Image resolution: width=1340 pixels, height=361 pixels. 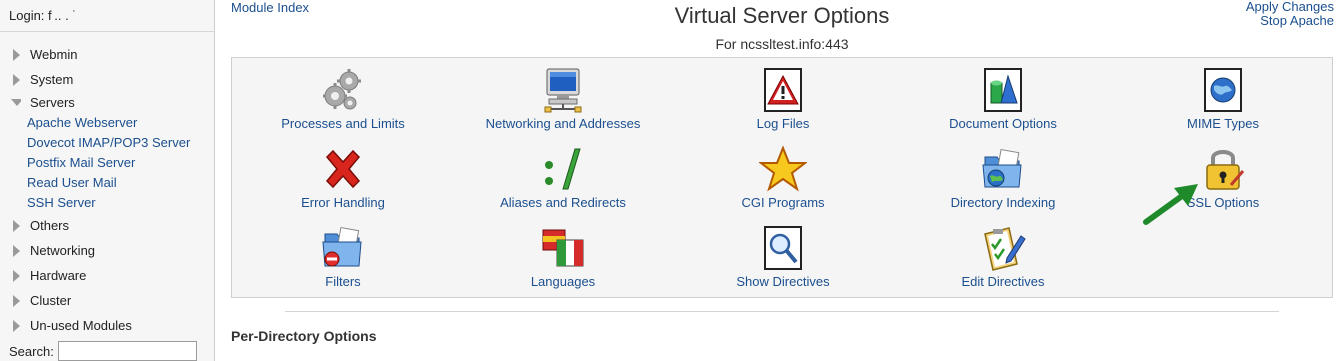 I want to click on per-directory-options-heading: Per-Directory Options, so click(x=304, y=336).